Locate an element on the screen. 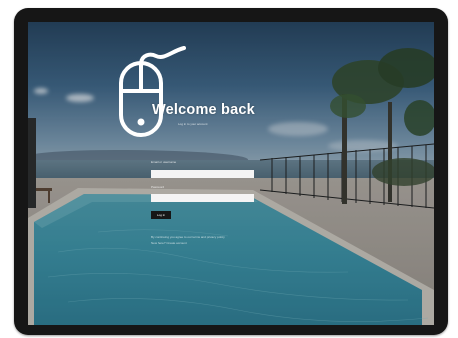 The height and width of the screenshot is (338, 458). login-subtitle: Log in to your account is located at coordinates (193, 124).